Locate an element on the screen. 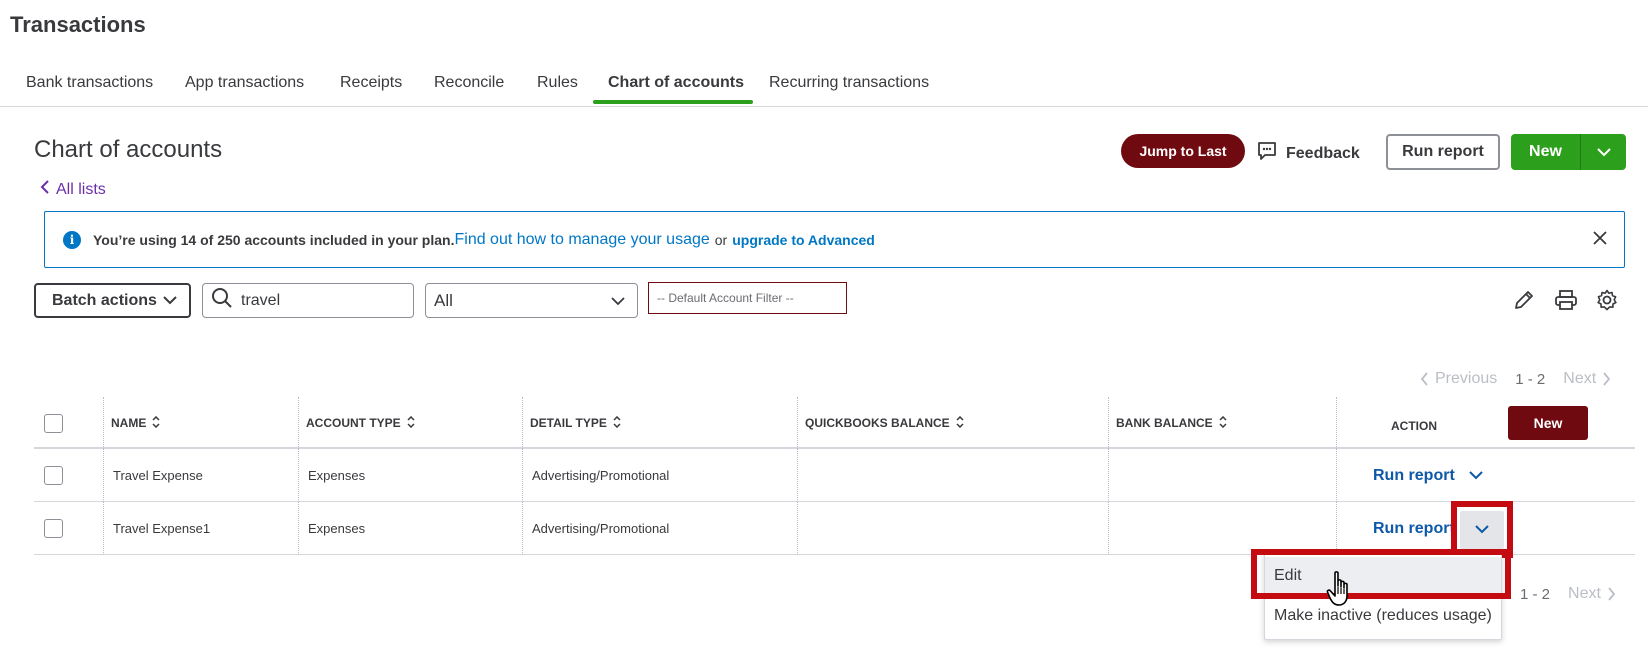  edit-item-highlight is located at coordinates (1381, 574).